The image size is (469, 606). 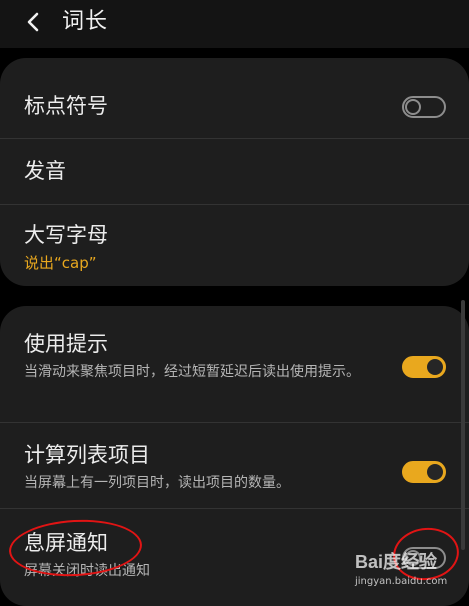 I want to click on usage-hints-toggle, so click(x=424, y=367).